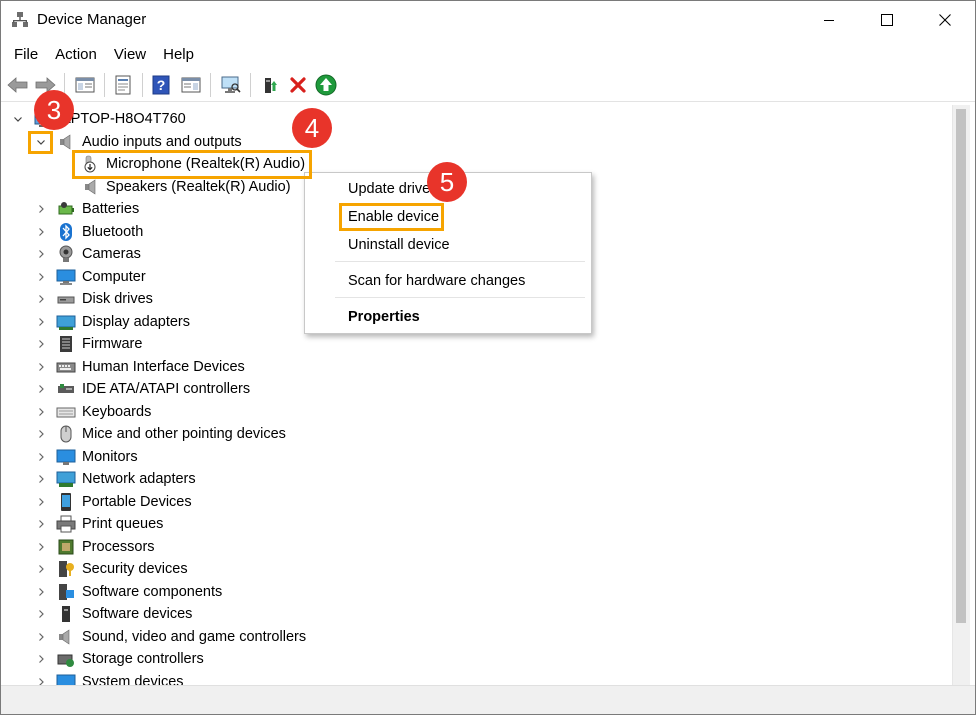  What do you see at coordinates (66, 277) in the screenshot?
I see `computer-icon` at bounding box center [66, 277].